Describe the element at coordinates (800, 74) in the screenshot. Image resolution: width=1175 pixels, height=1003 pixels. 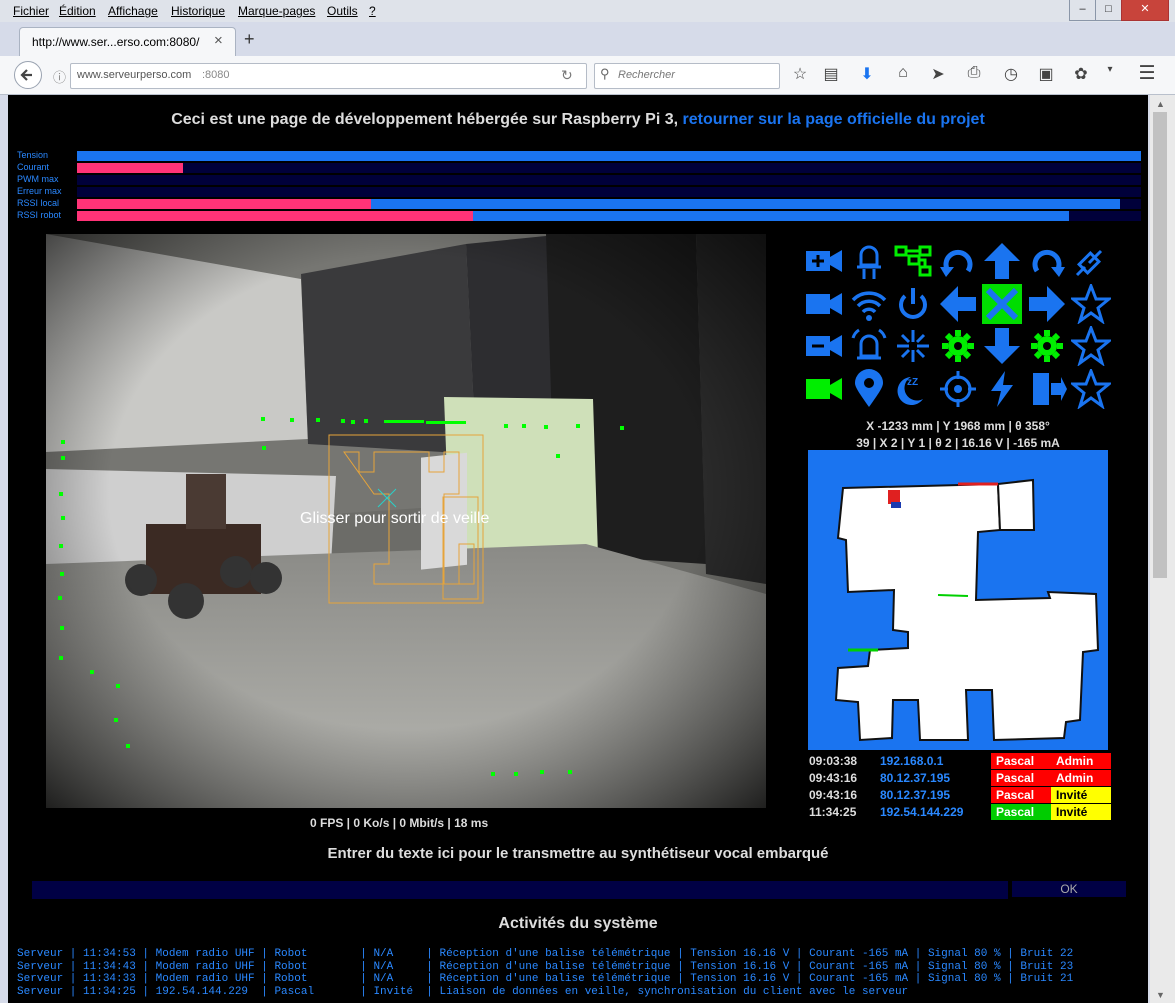
I see `bookmark-star-icon: ☆` at that location.